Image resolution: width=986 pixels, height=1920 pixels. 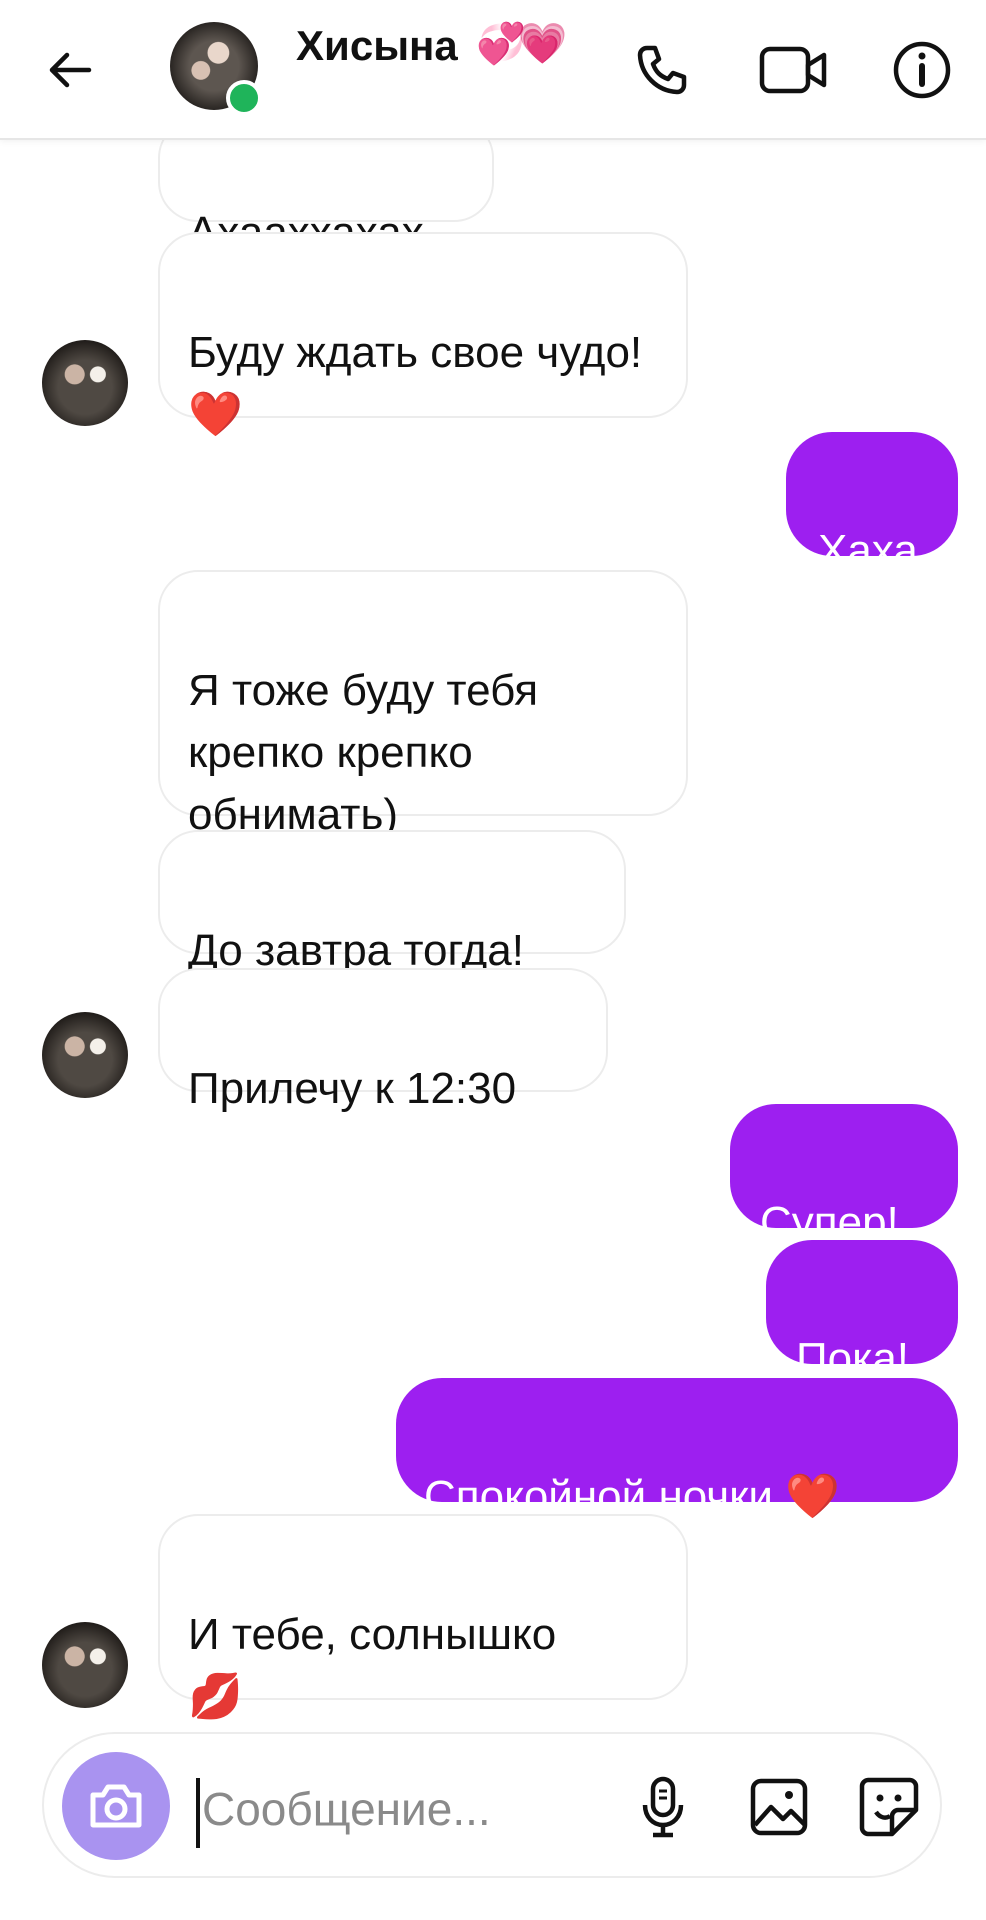 I want to click on image-icon, so click(x=779, y=1807).